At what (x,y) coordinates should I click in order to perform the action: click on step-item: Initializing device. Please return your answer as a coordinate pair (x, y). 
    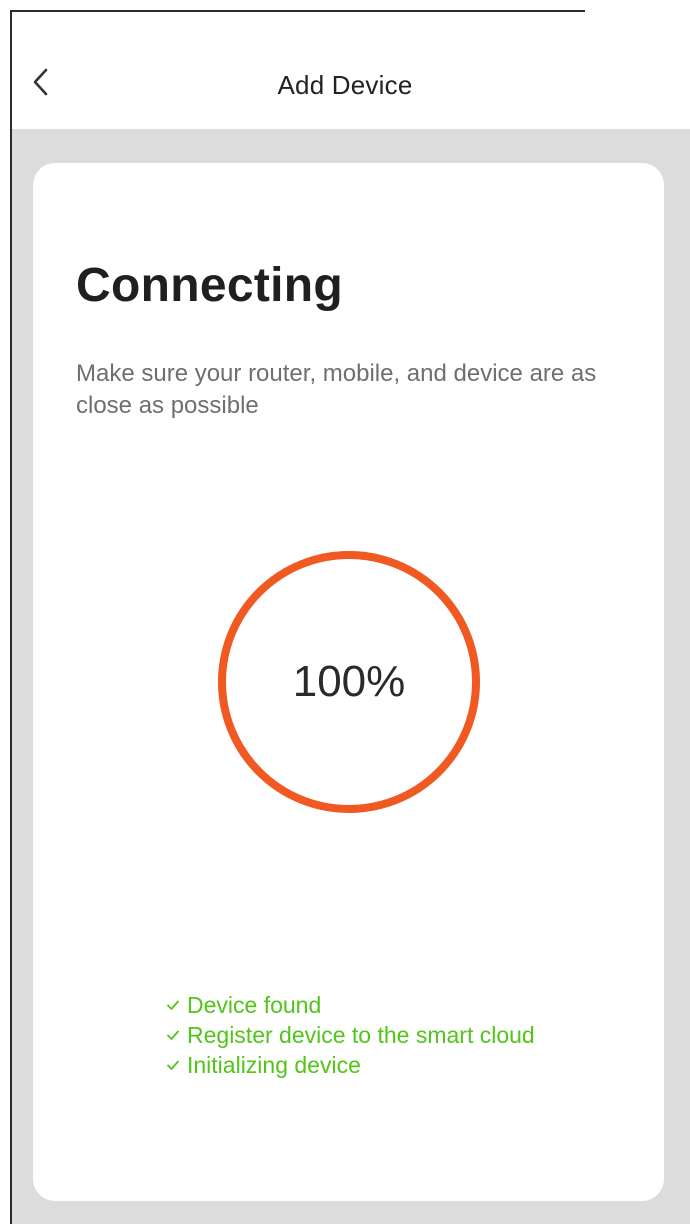
    Looking at the image, I should click on (349, 1065).